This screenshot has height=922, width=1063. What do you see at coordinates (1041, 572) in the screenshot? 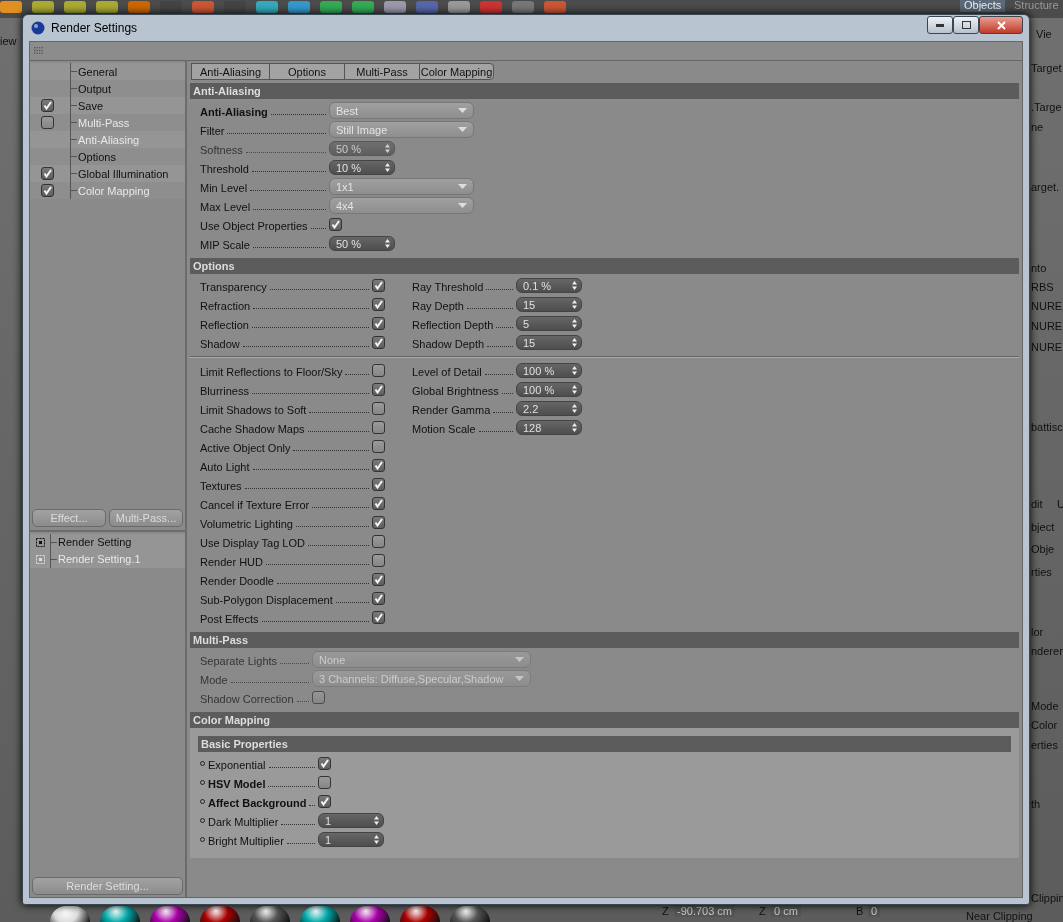
I see `panel-text-fragment: rties` at bounding box center [1041, 572].